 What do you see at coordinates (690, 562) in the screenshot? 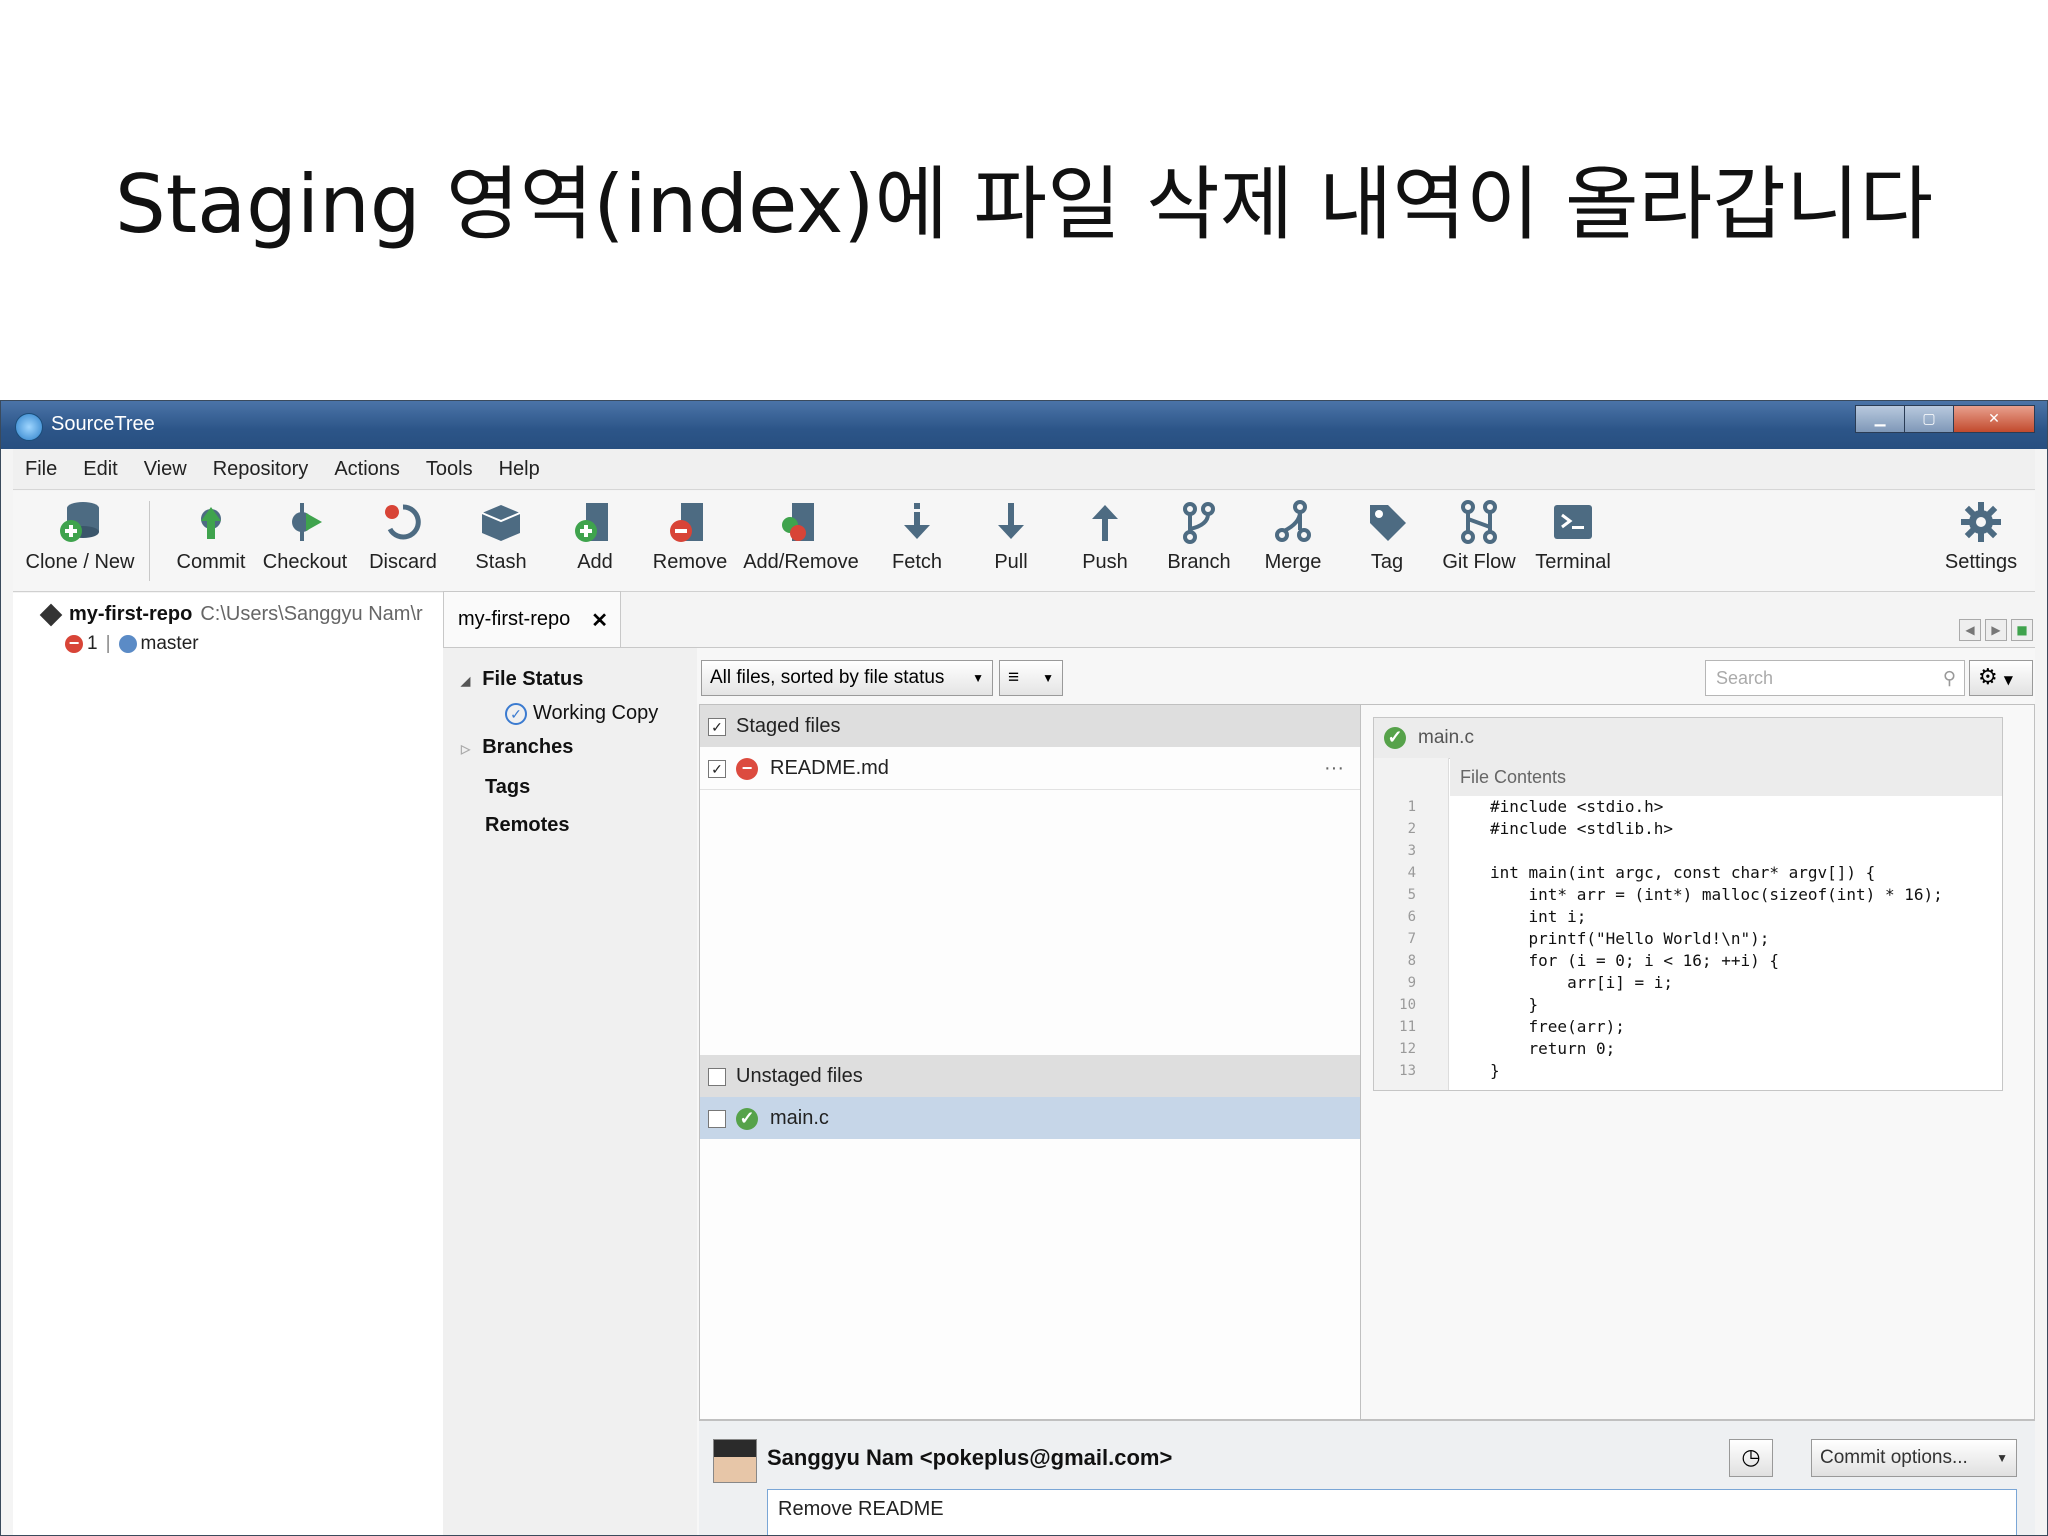
I see `remove-label: Remove` at bounding box center [690, 562].